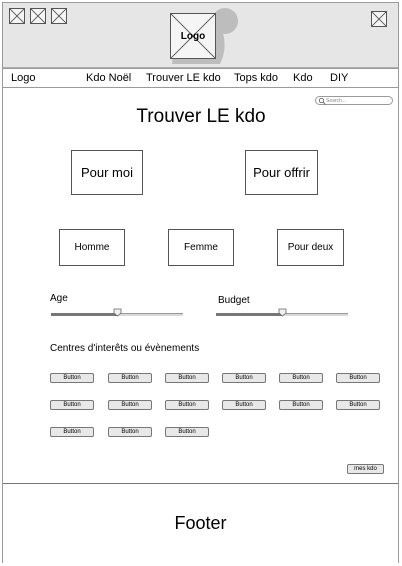 The height and width of the screenshot is (566, 402). I want to click on homme-button: Homme, so click(92, 247).